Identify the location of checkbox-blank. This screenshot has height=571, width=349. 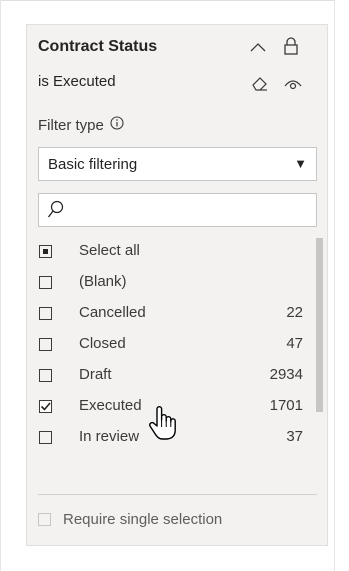
(45, 282).